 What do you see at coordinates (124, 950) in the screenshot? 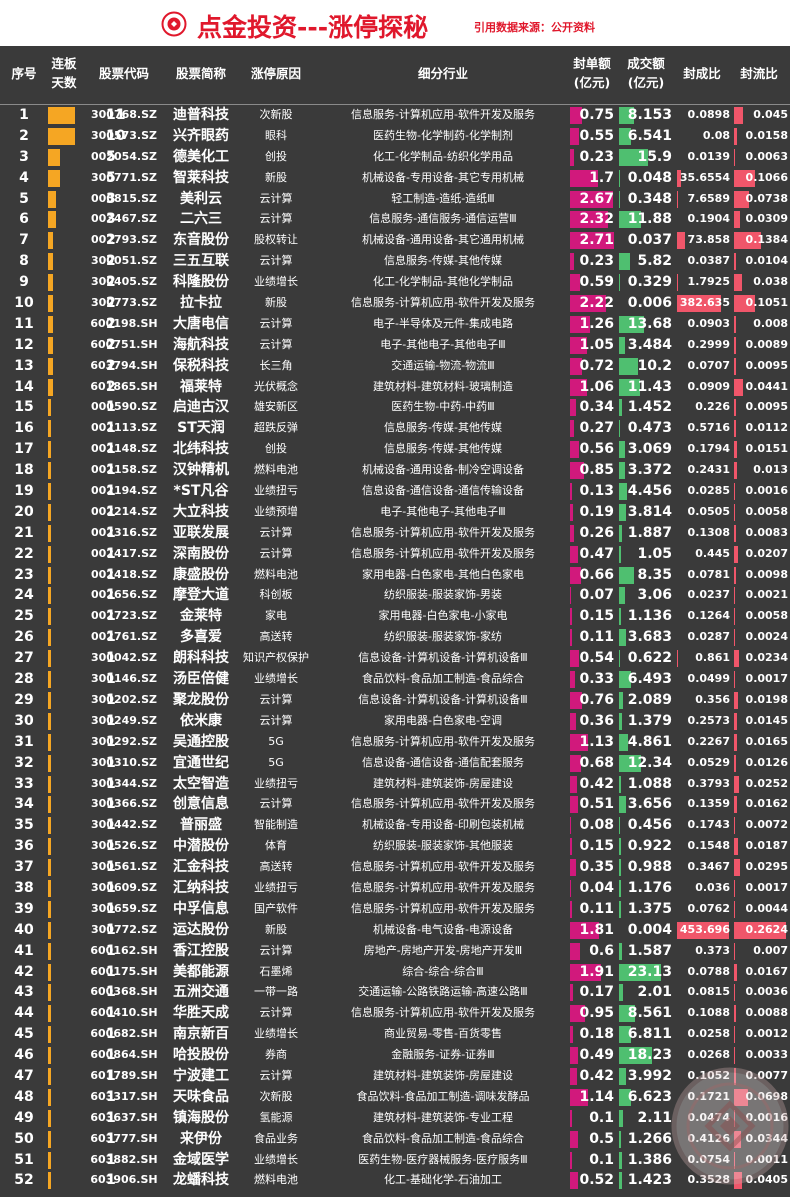
I see `stock-code: 600162.SH` at bounding box center [124, 950].